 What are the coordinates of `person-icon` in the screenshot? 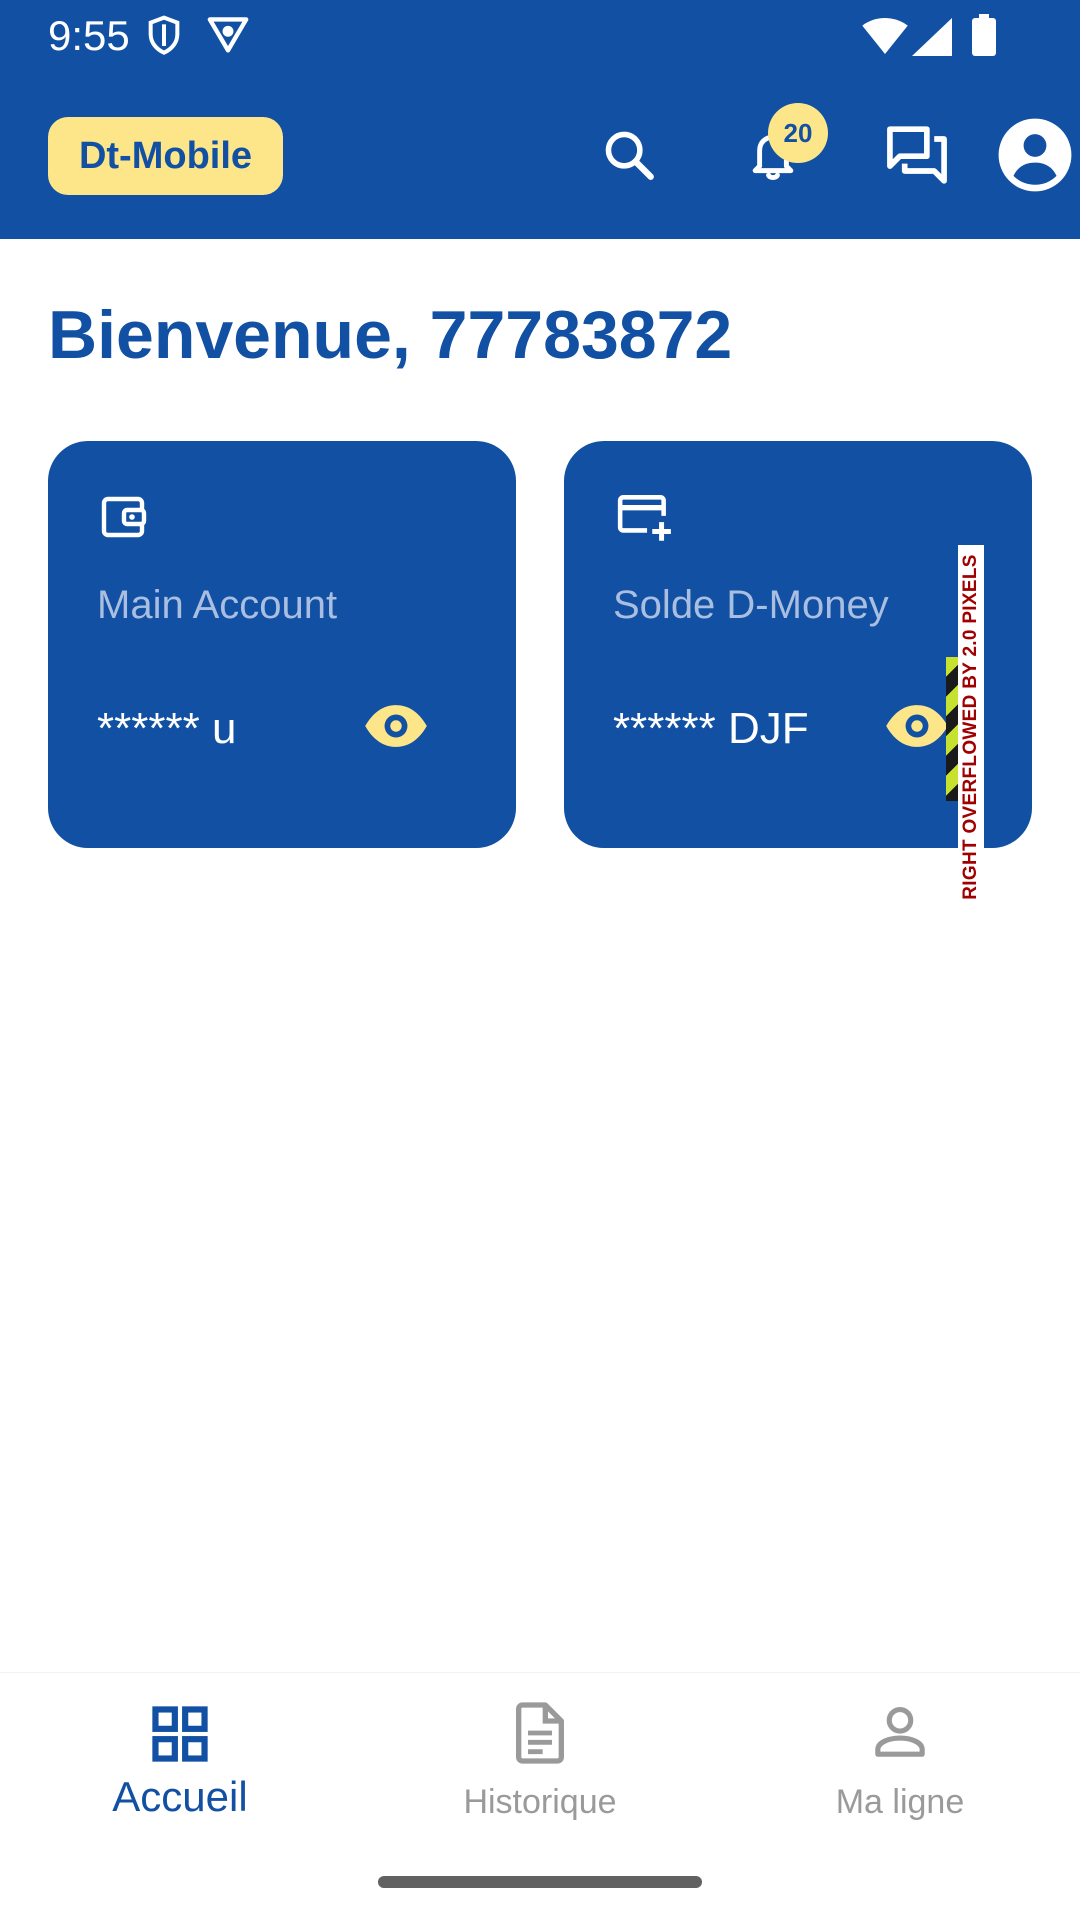 It's located at (900, 1734).